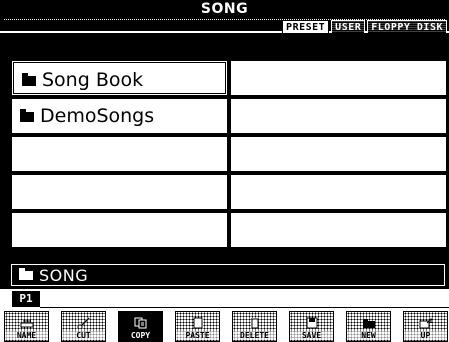 This screenshot has height=342, width=449. What do you see at coordinates (368, 335) in the screenshot?
I see `button-label: NEW` at bounding box center [368, 335].